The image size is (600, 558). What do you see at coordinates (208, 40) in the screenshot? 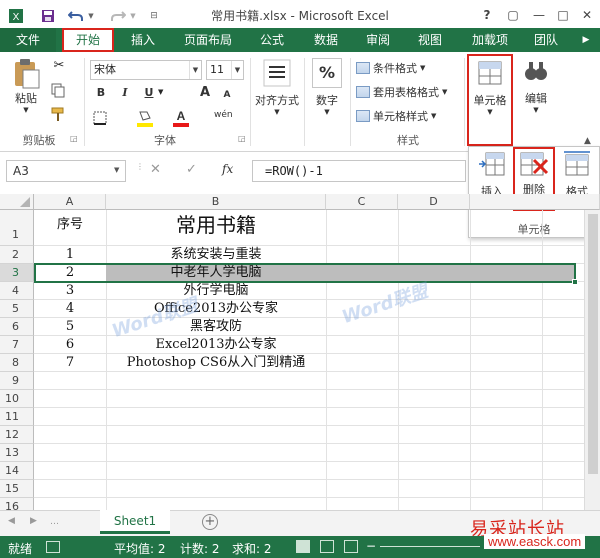
I see `tab-page-layout: 页面布局` at bounding box center [208, 40].